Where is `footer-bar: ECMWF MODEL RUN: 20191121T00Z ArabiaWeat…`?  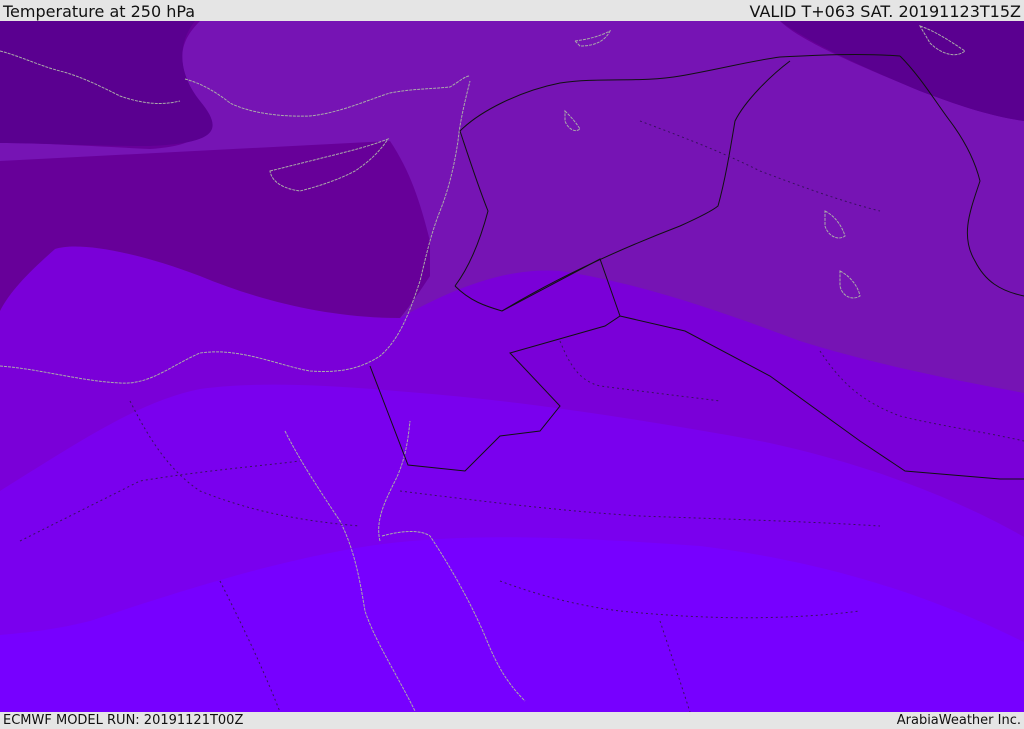
footer-bar: ECMWF MODEL RUN: 20191121T00Z ArabiaWeat… is located at coordinates (512, 720).